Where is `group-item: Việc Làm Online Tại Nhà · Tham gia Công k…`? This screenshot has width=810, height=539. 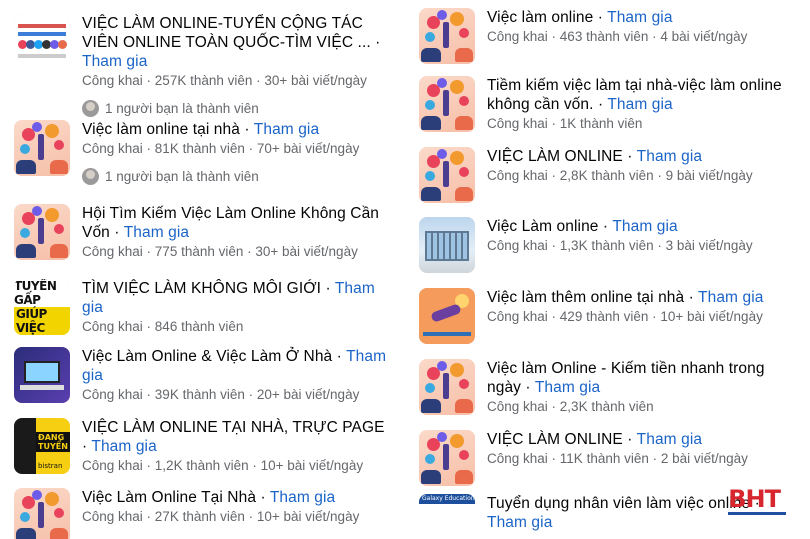 group-item: Việc Làm Online Tại Nhà · Tham gia Công k… is located at coordinates (208, 513).